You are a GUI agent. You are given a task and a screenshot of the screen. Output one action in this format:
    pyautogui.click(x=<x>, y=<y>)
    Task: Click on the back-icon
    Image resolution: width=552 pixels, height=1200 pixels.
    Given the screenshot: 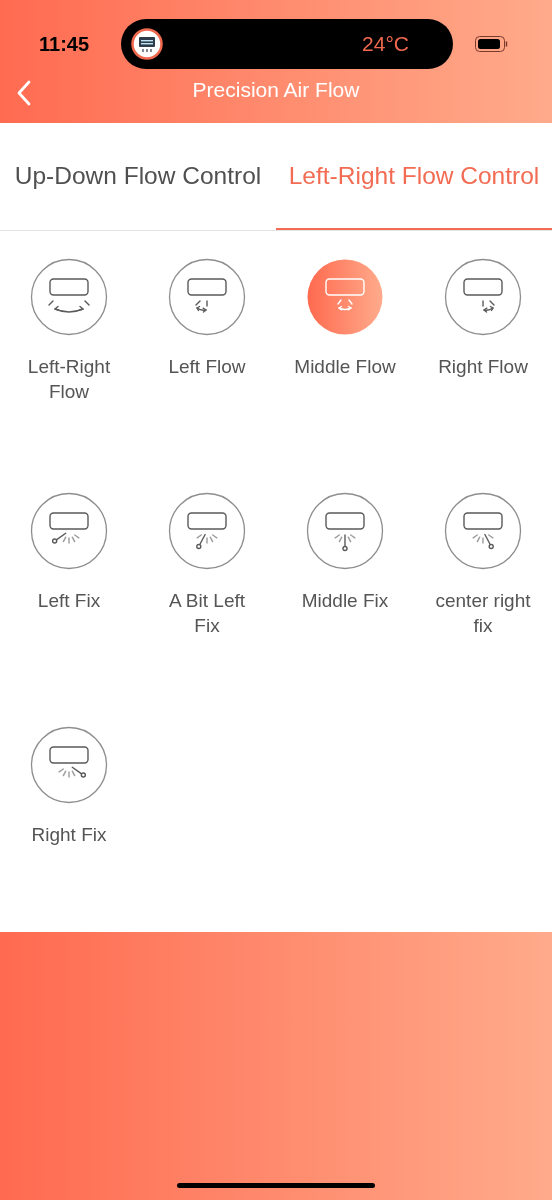 What is the action you would take?
    pyautogui.click(x=24, y=93)
    